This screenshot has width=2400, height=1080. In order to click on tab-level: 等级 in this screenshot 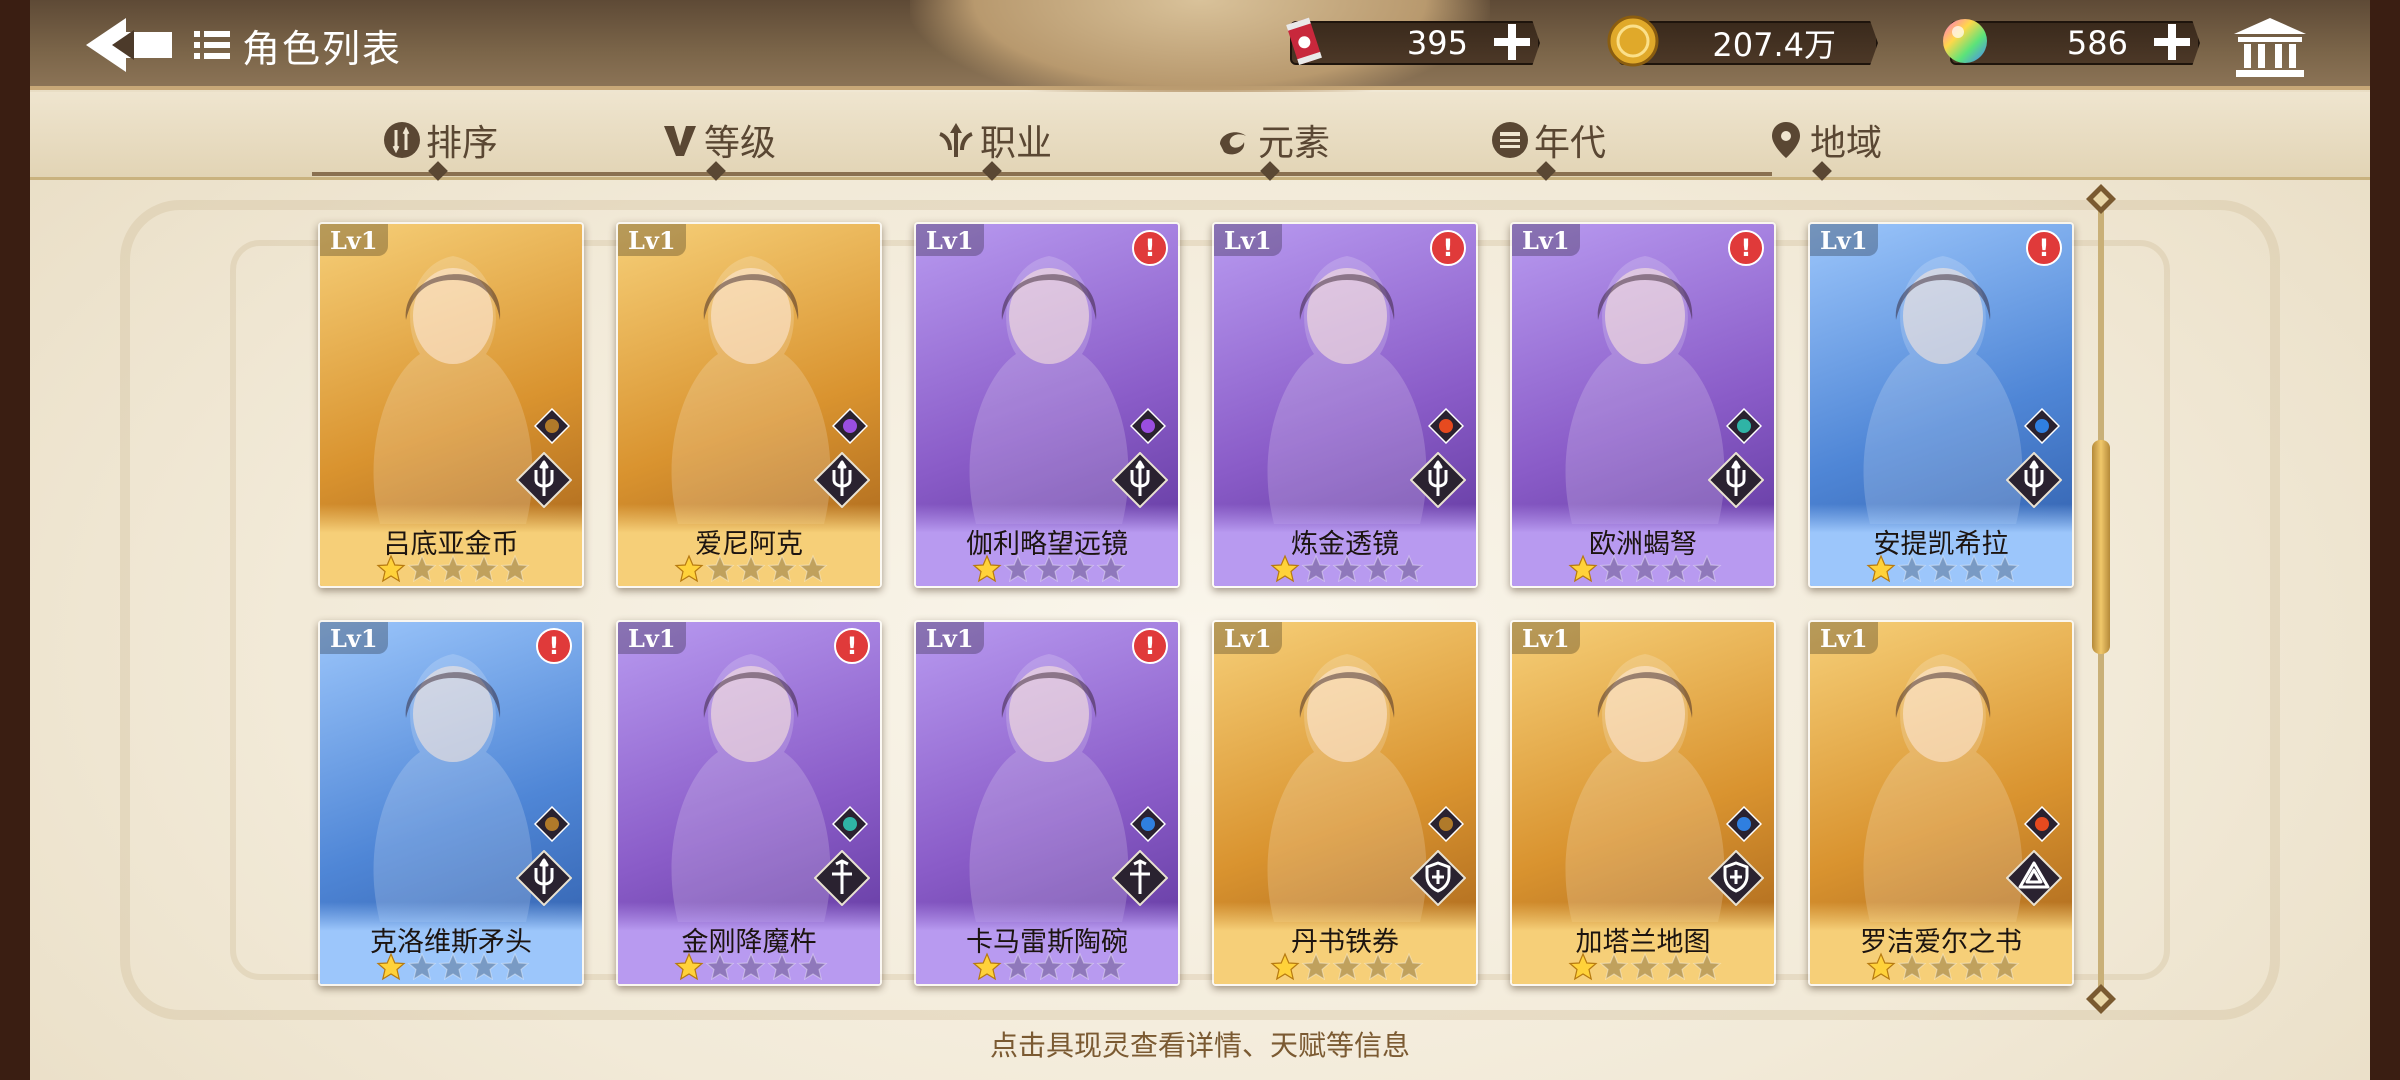, I will do `click(718, 140)`.